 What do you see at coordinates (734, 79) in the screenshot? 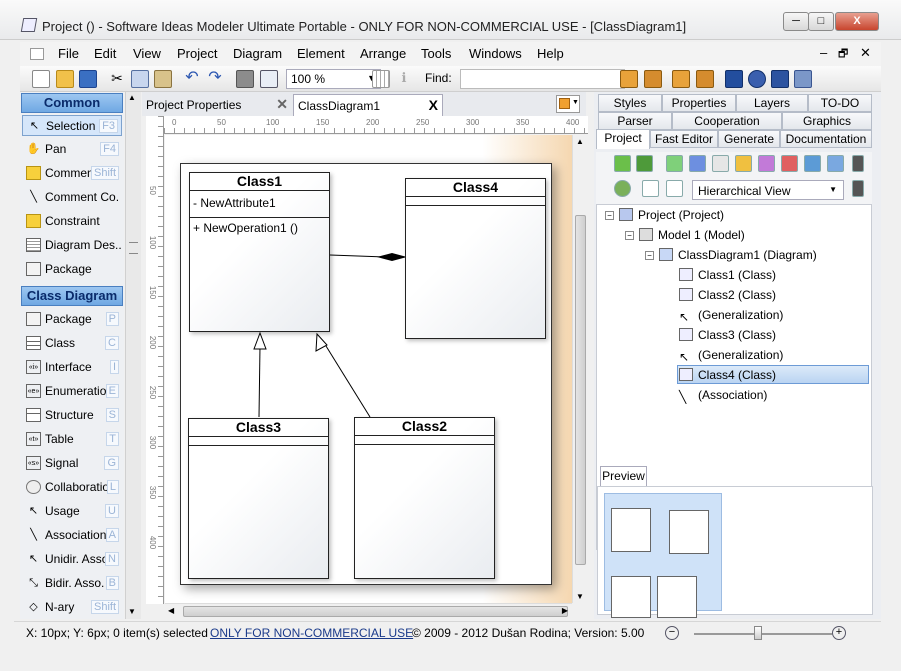
I see `align-icon` at bounding box center [734, 79].